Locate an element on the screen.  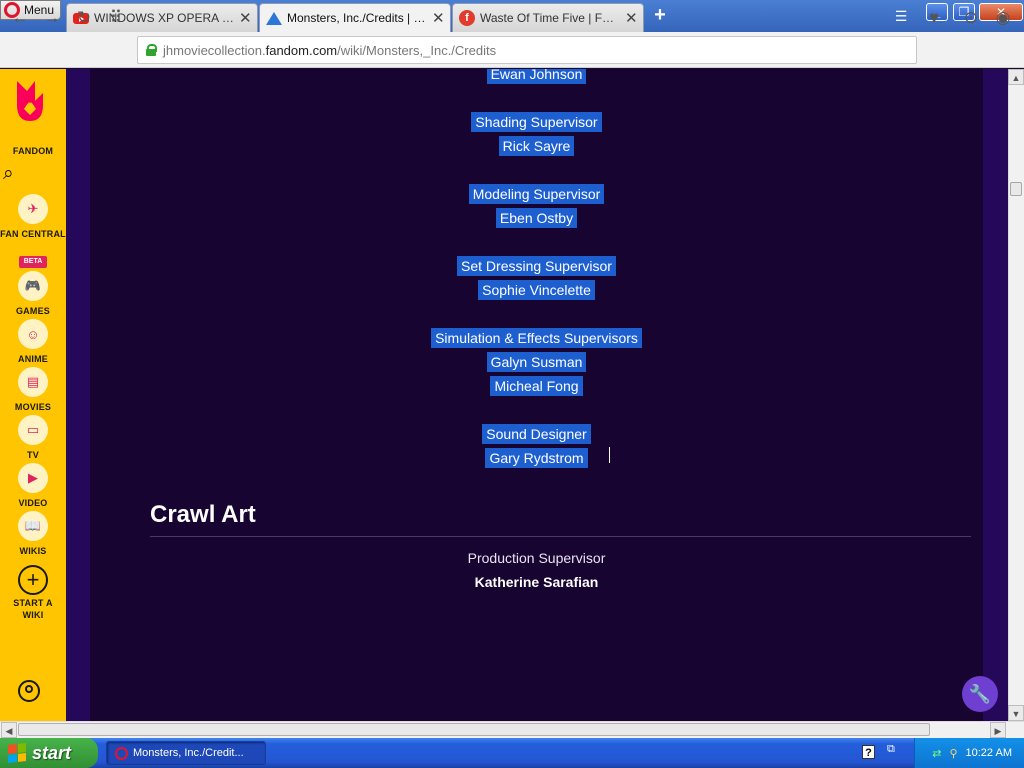
fandom-flame-logo-icon is located at coordinates (30, 101).